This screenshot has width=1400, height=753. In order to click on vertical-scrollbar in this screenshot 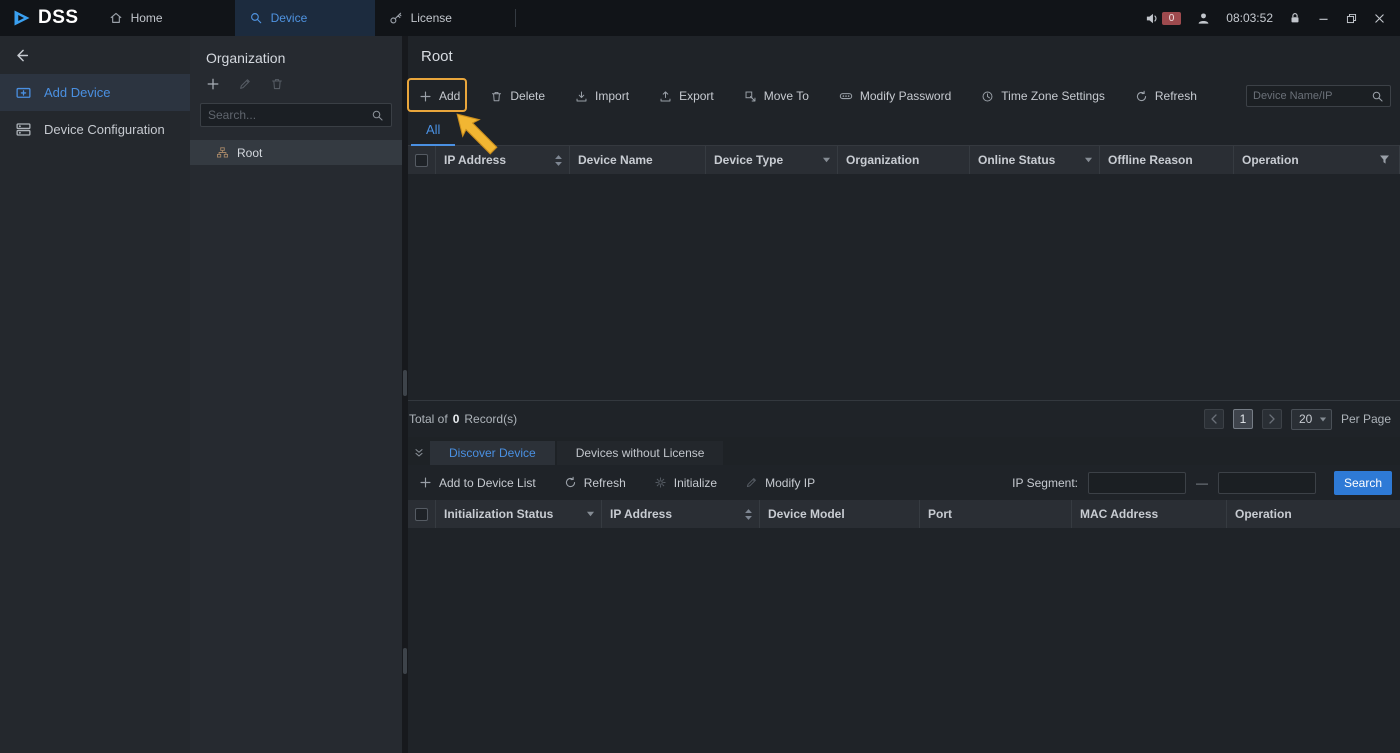, I will do `click(405, 394)`.